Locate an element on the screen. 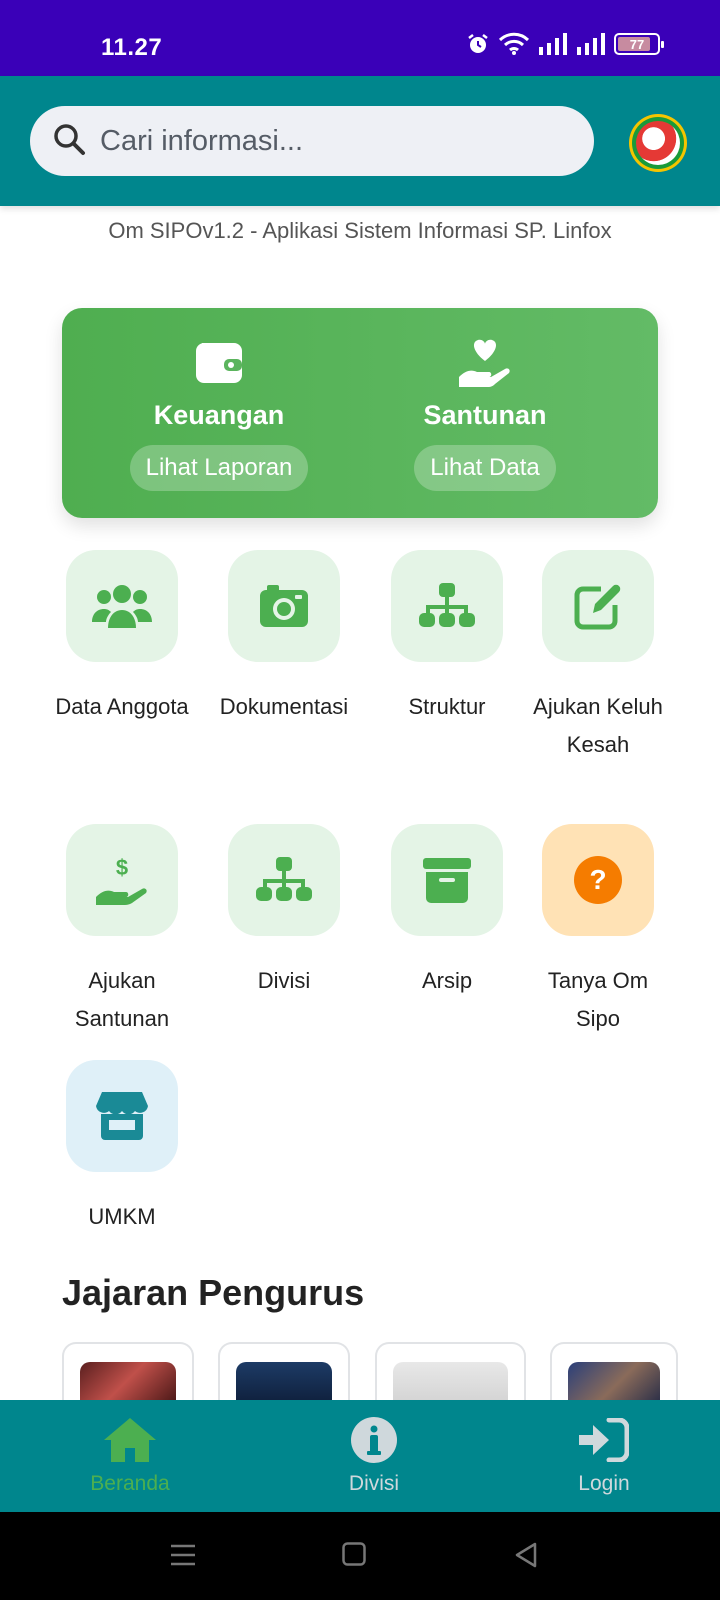 This screenshot has height=1600, width=720. nav-label: Login is located at coordinates (604, 1483).